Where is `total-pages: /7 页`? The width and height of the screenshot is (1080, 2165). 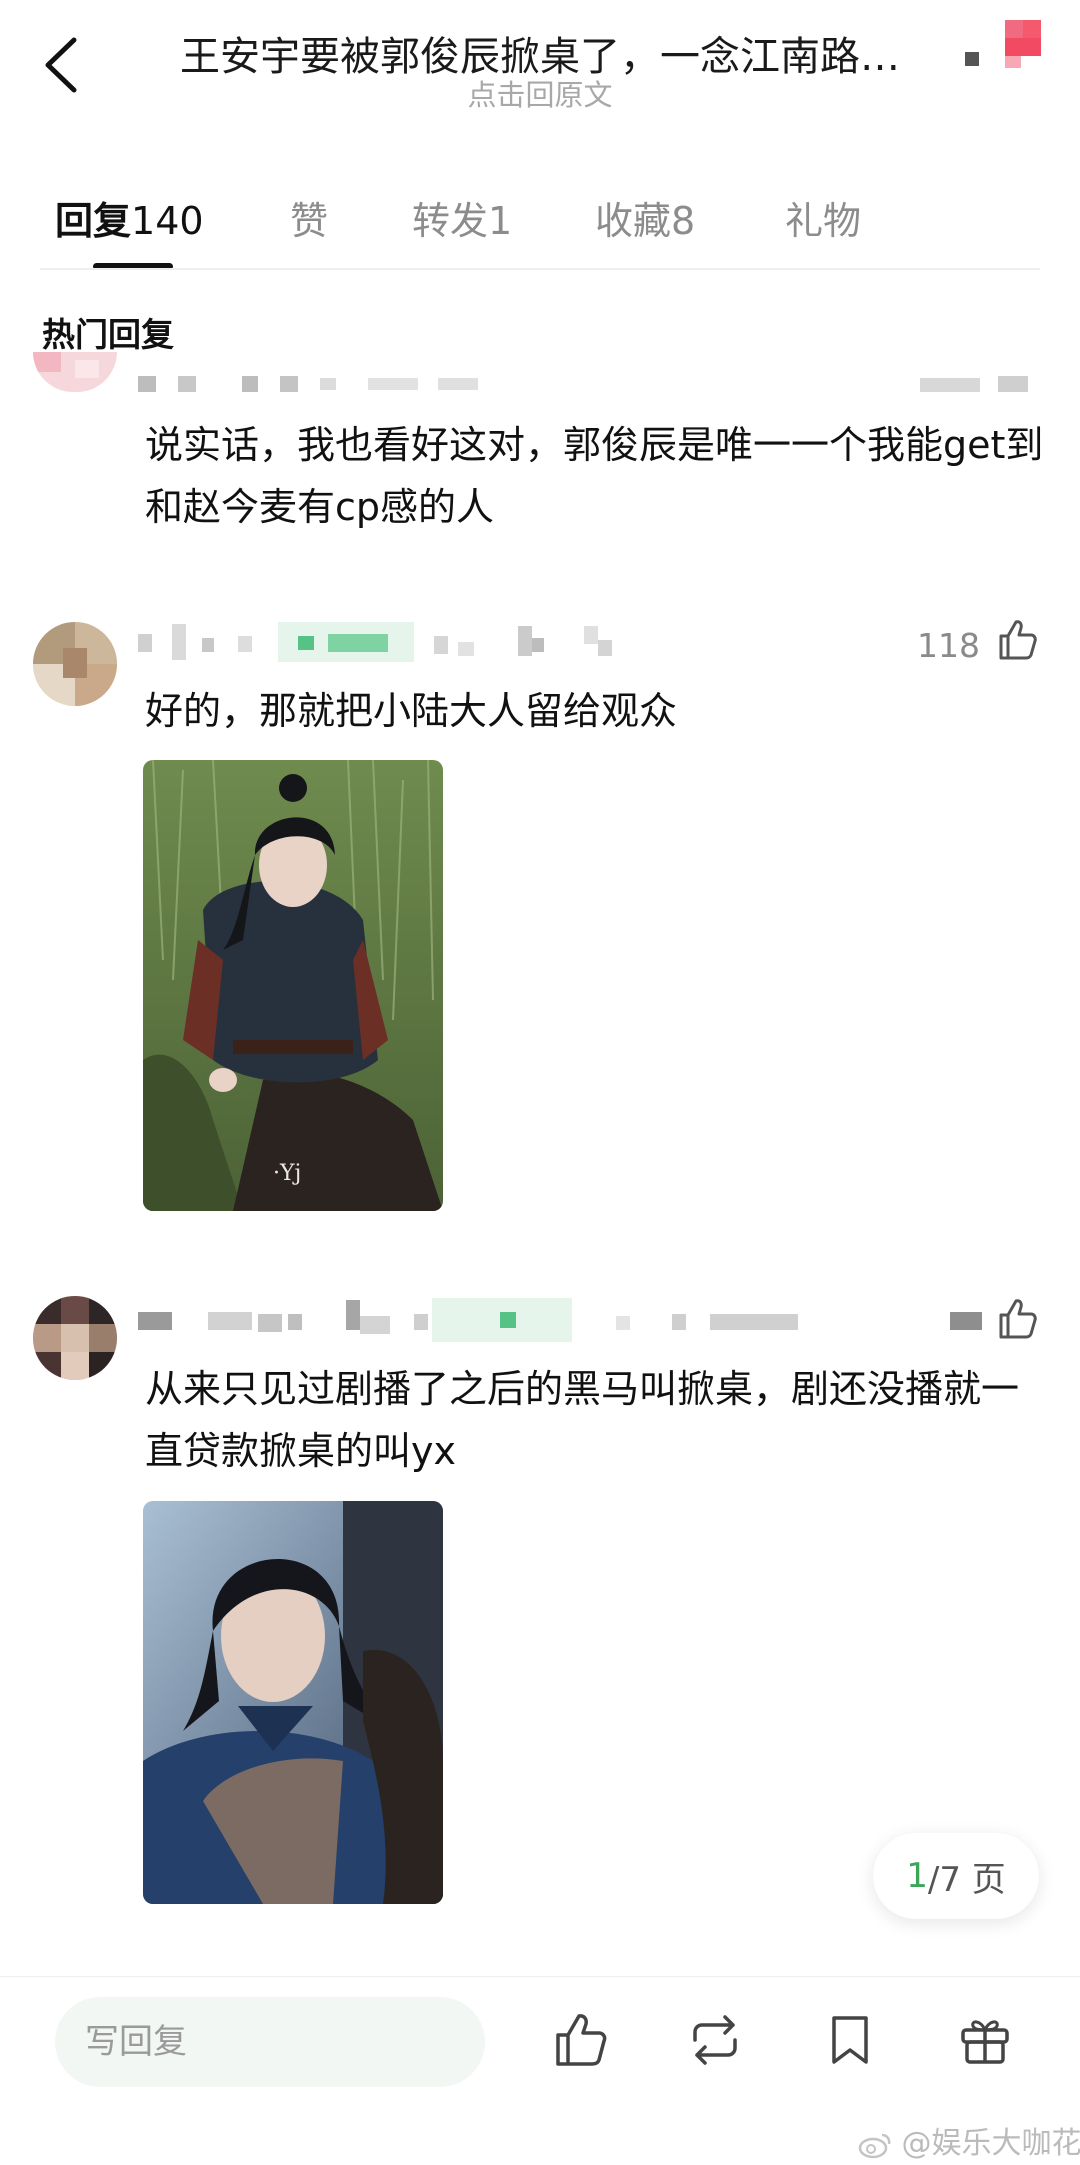
total-pages: /7 页 is located at coordinates (966, 1879).